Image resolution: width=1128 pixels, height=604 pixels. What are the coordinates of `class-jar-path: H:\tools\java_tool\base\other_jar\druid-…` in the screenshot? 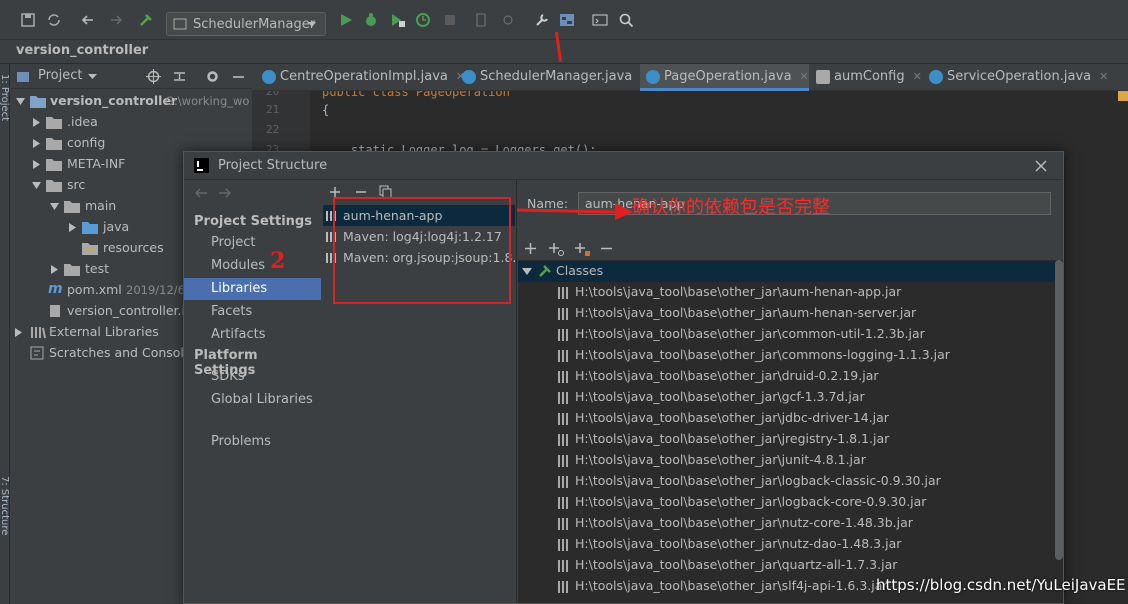 It's located at (727, 375).